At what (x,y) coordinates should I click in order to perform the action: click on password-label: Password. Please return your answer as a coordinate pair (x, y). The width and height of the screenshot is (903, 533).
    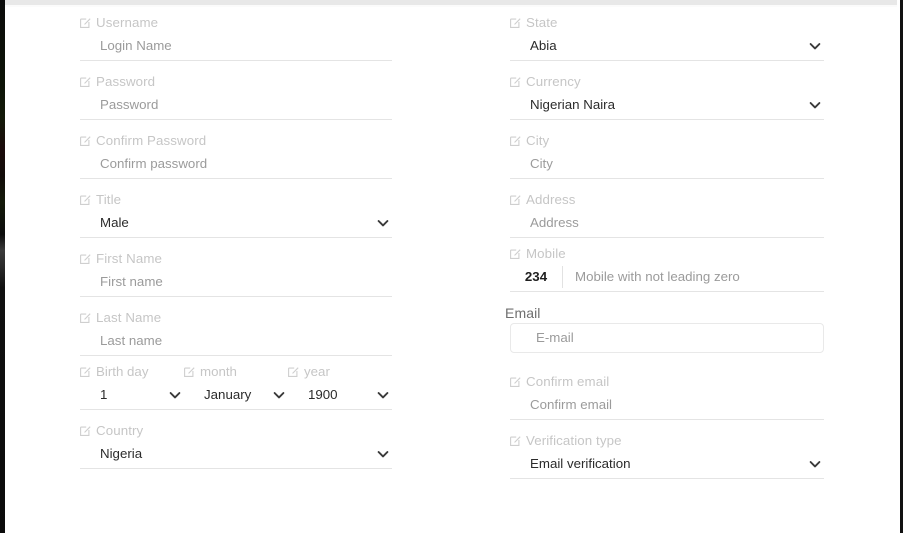
    Looking at the image, I should click on (236, 81).